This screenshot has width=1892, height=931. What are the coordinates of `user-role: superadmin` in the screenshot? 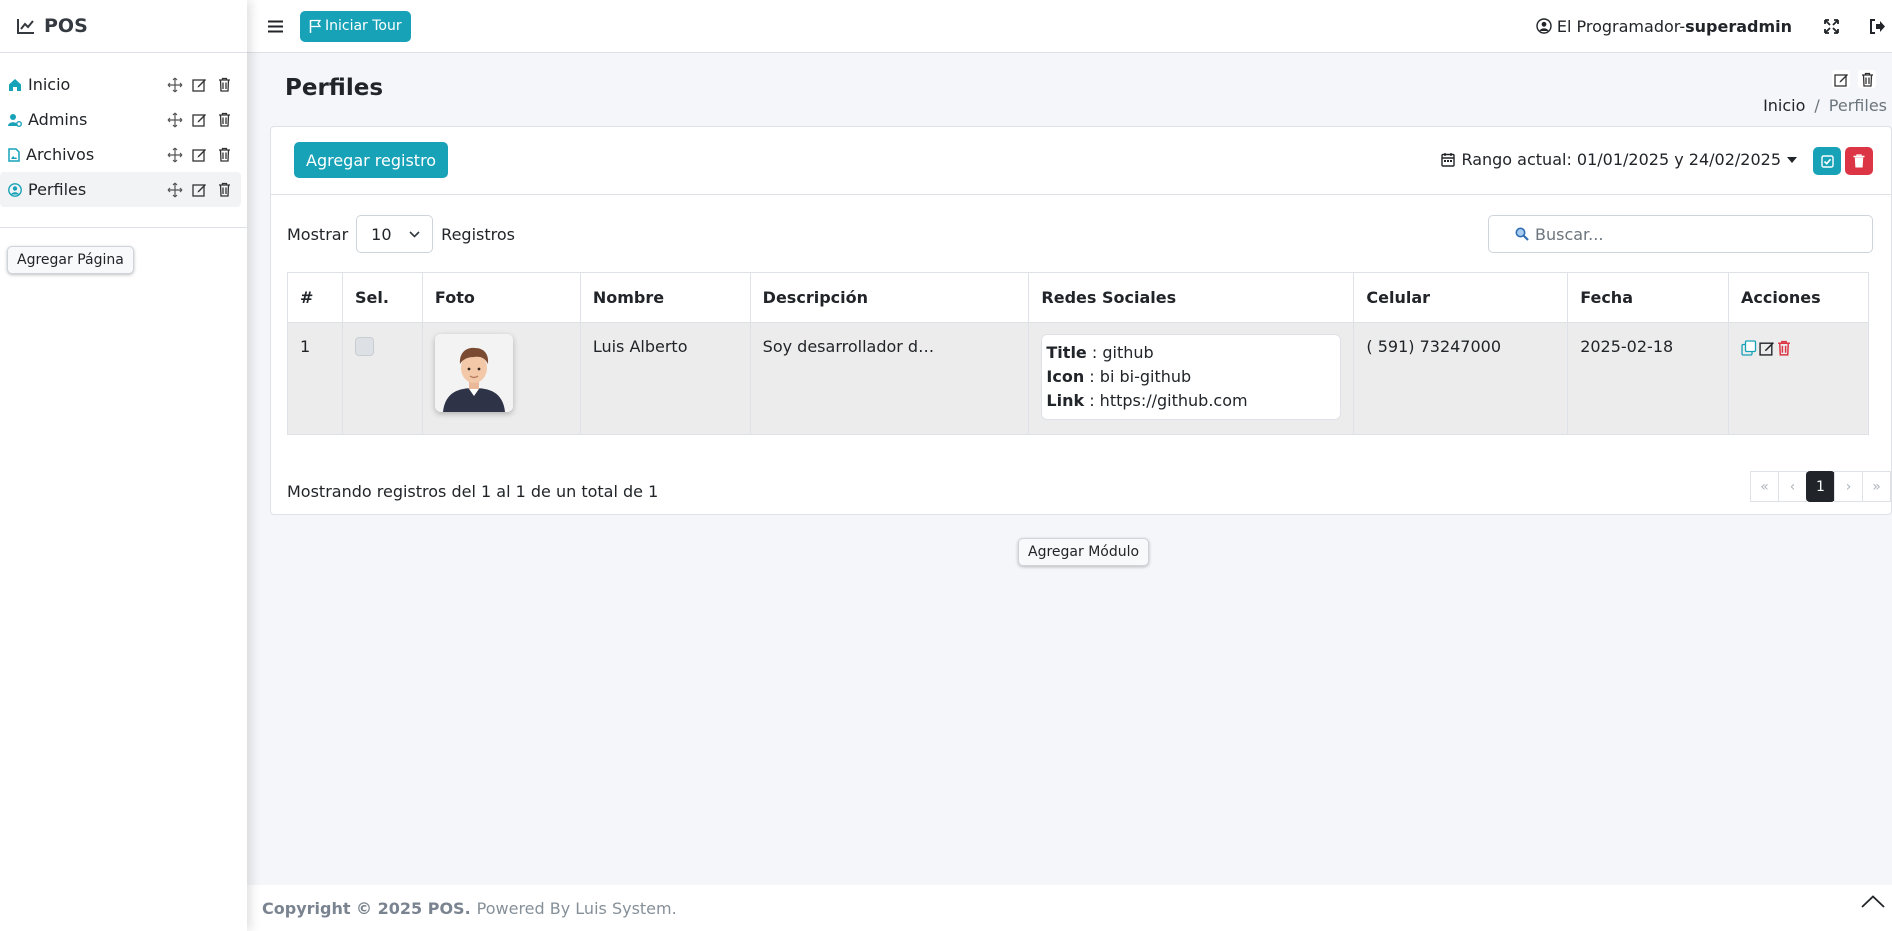 It's located at (1738, 26).